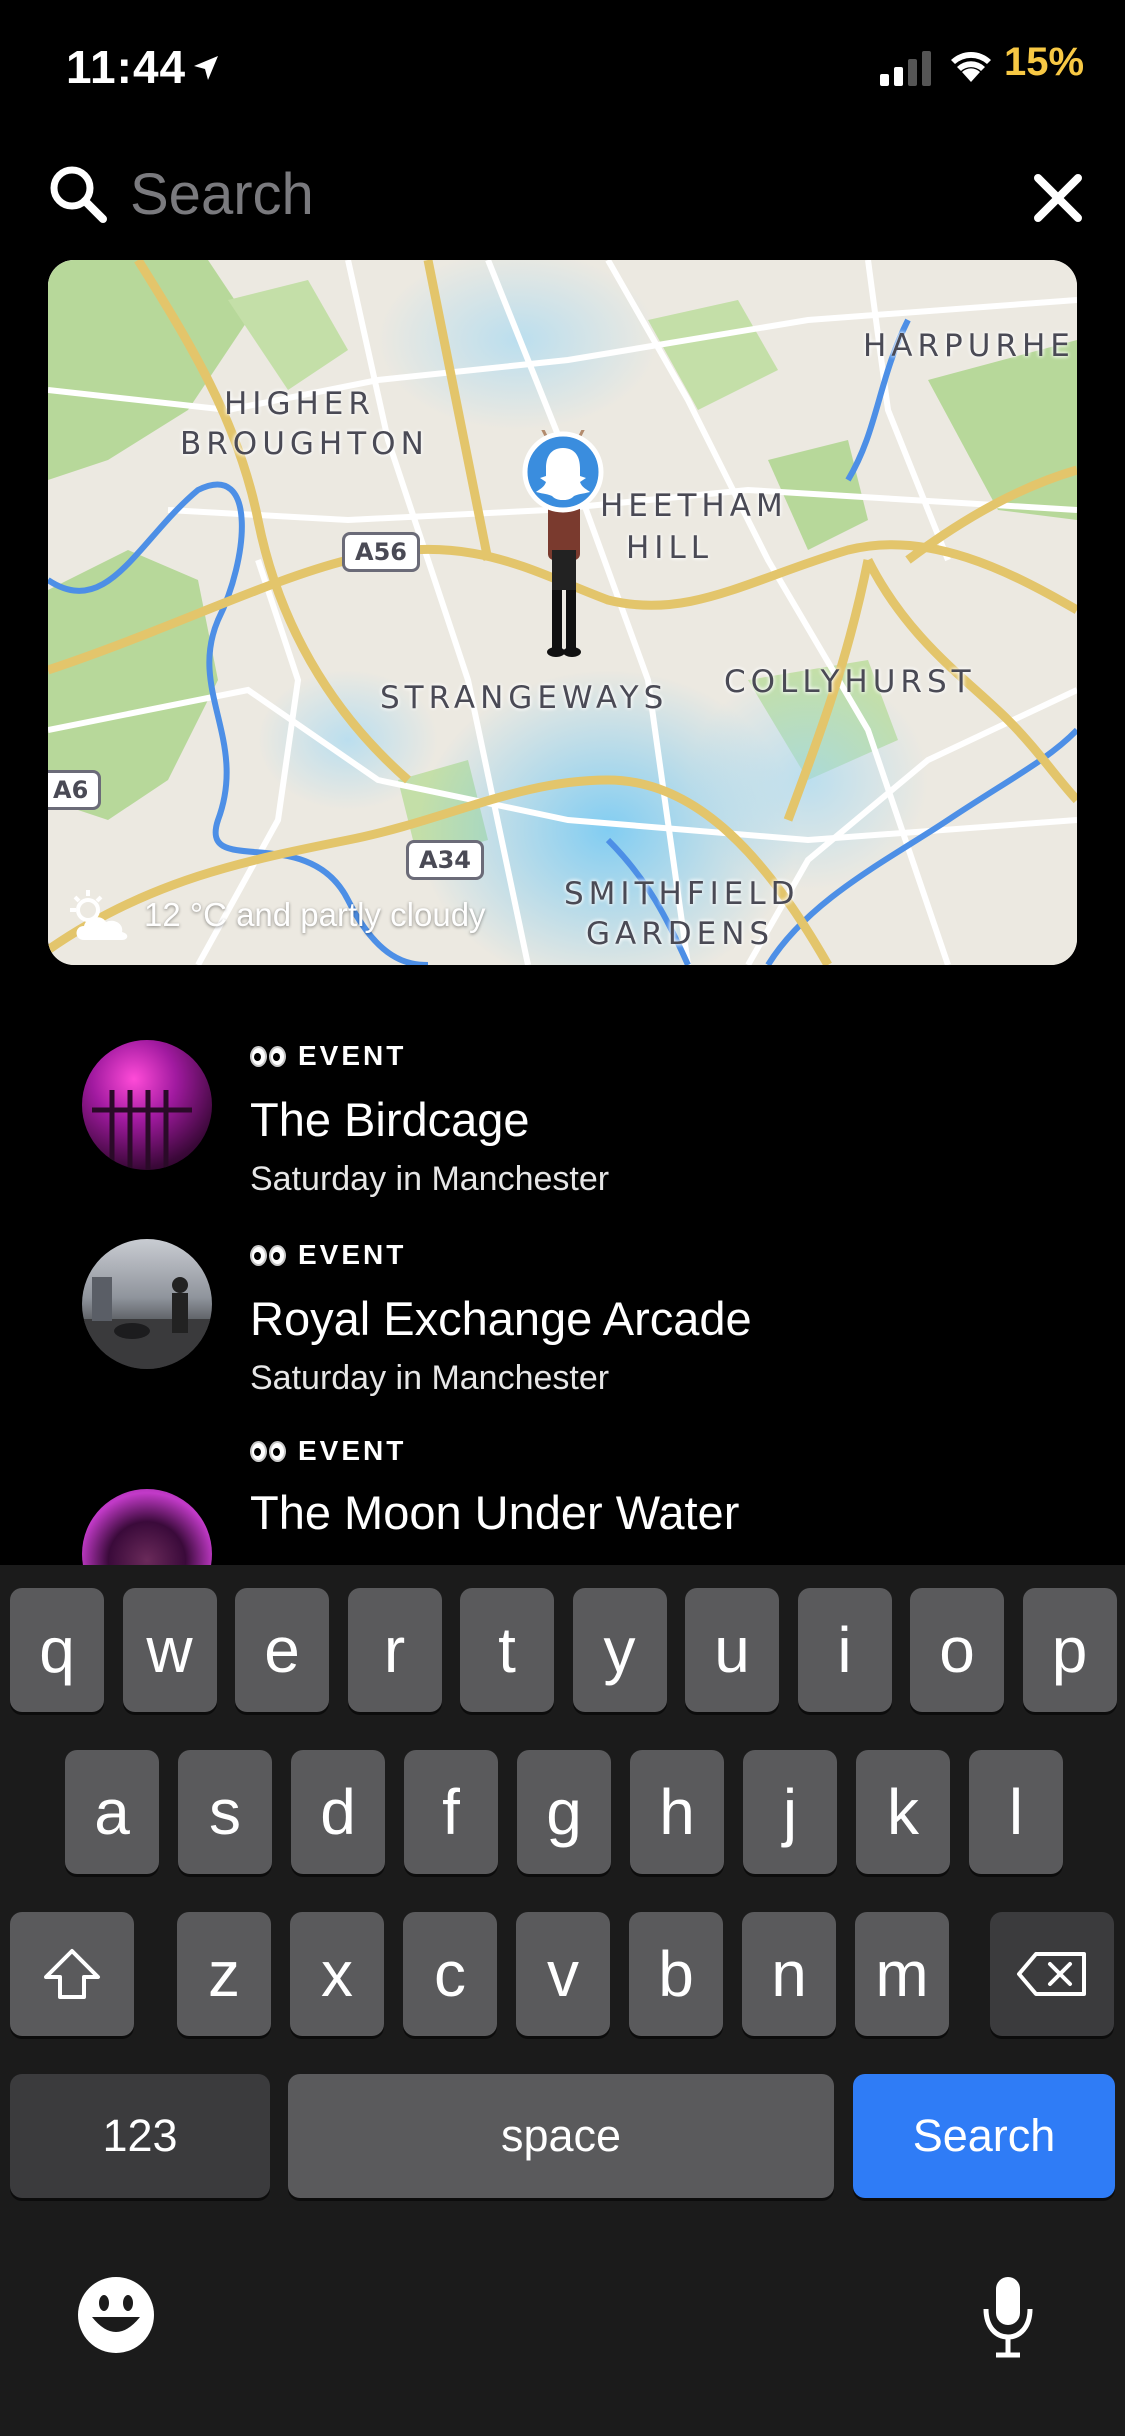 This screenshot has width=1125, height=2436. What do you see at coordinates (619, 1650) in the screenshot?
I see `key-y: y` at bounding box center [619, 1650].